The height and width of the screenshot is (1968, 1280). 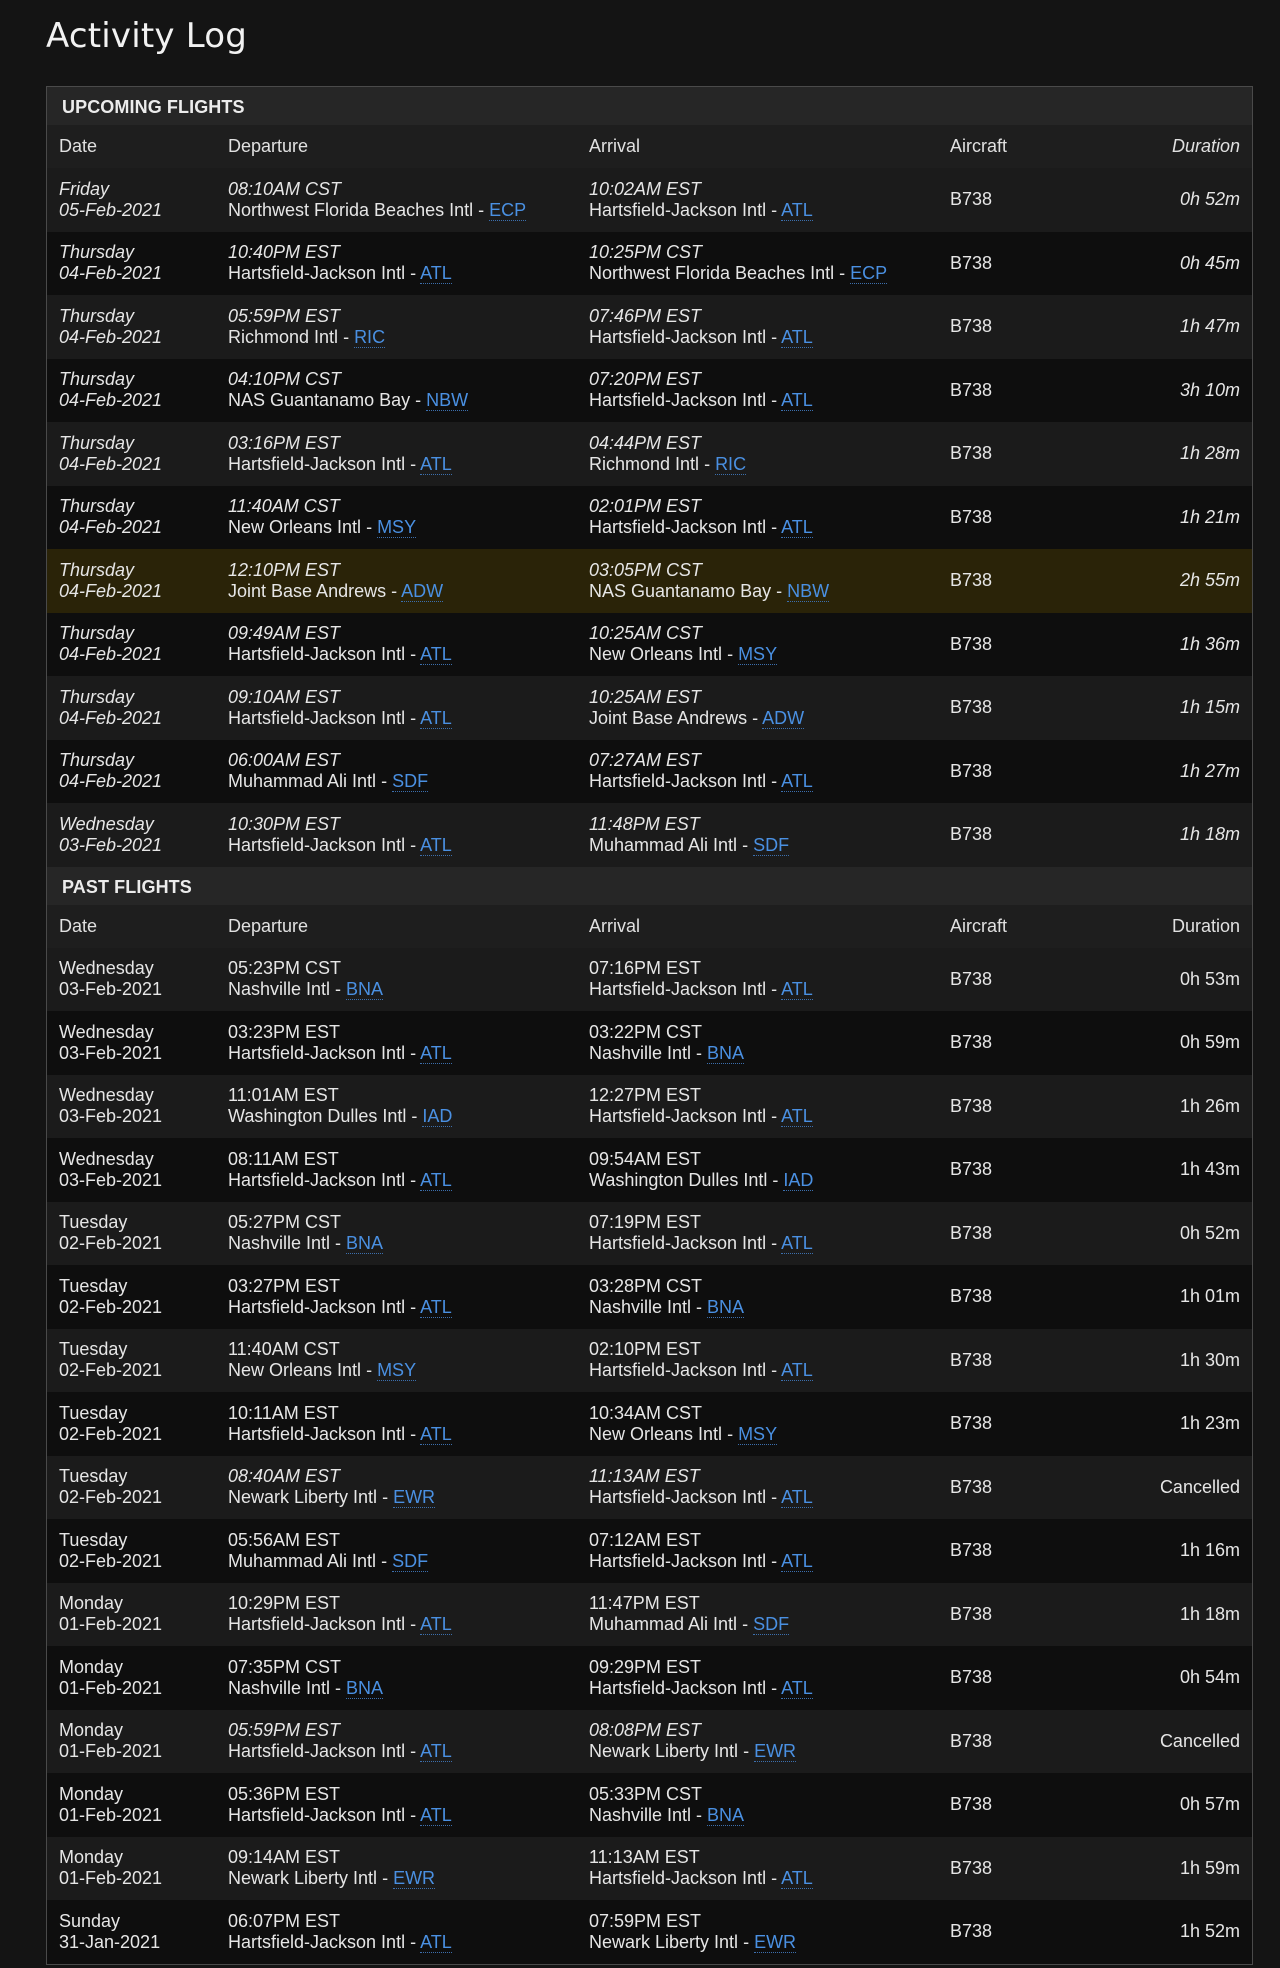 What do you see at coordinates (284, 633) in the screenshot?
I see `departure-time: 09:49AM EST` at bounding box center [284, 633].